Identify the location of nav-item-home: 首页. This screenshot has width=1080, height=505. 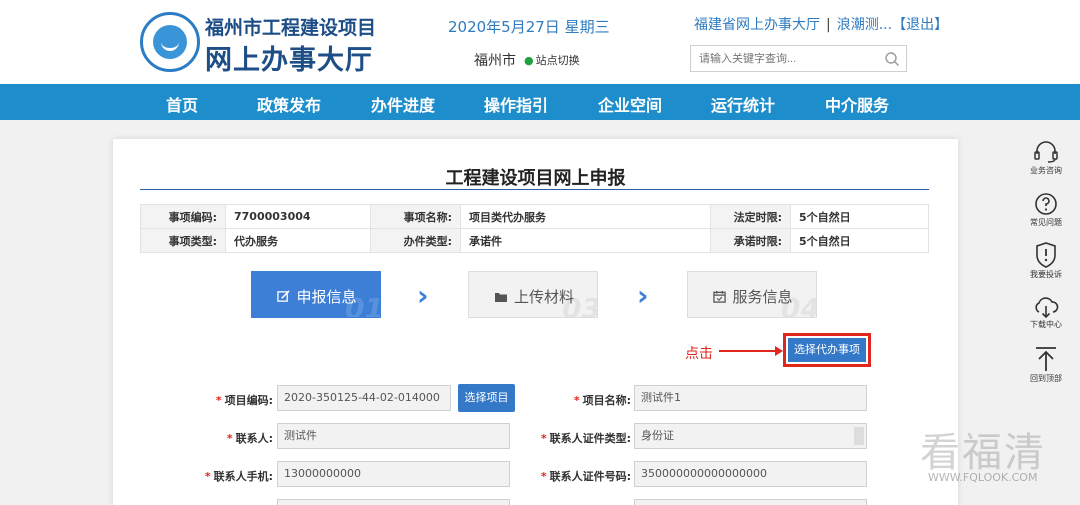
(182, 104).